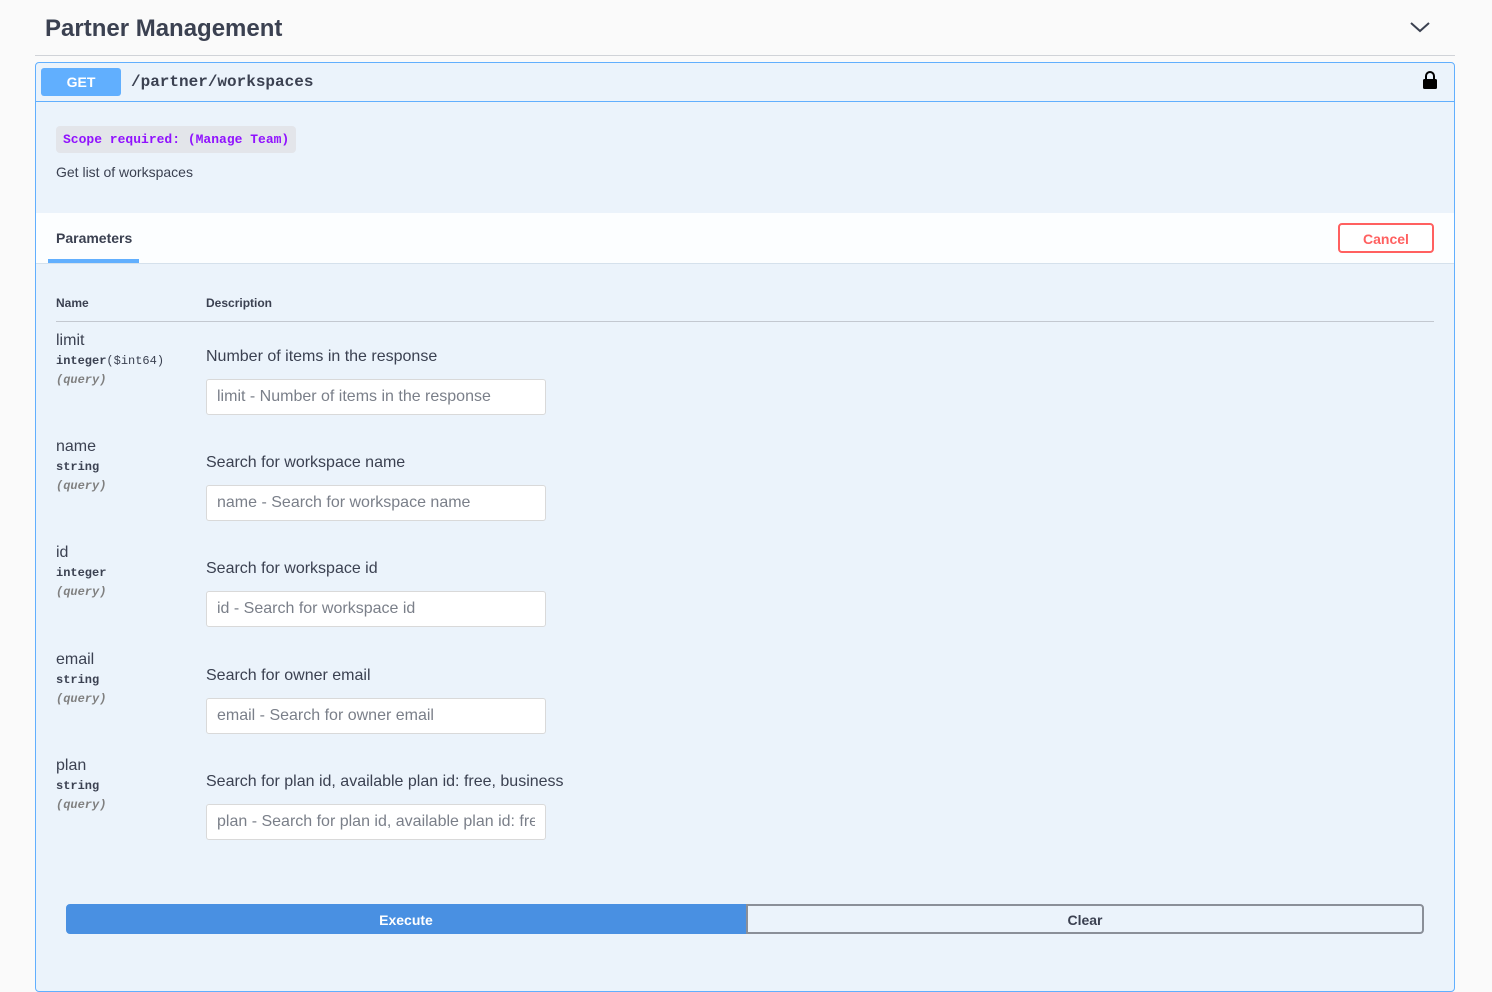 The height and width of the screenshot is (992, 1492). Describe the element at coordinates (1085, 919) in the screenshot. I see `clear-button: Clear` at that location.